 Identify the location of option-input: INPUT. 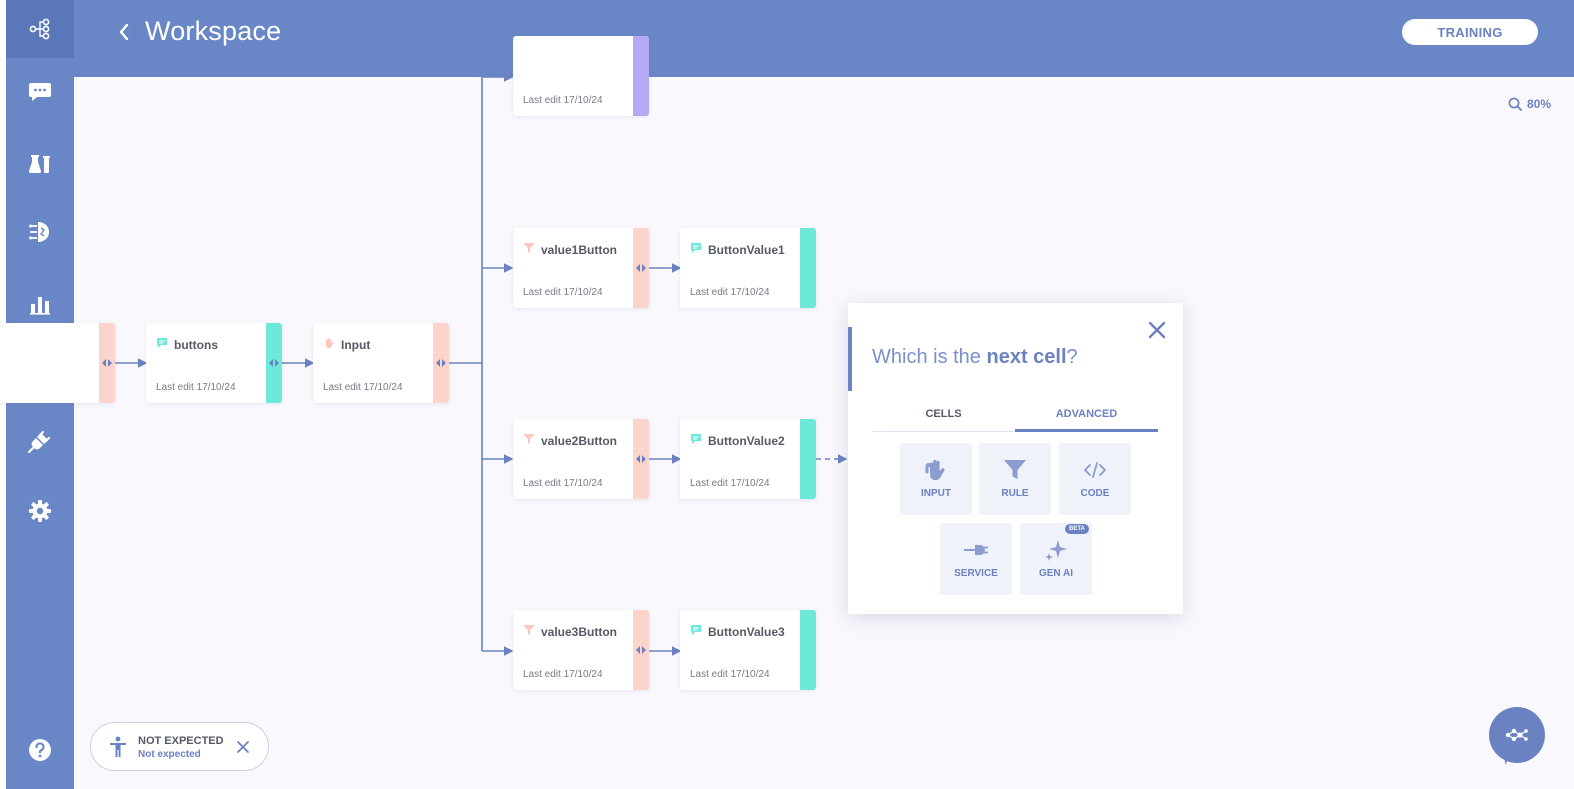
(936, 479).